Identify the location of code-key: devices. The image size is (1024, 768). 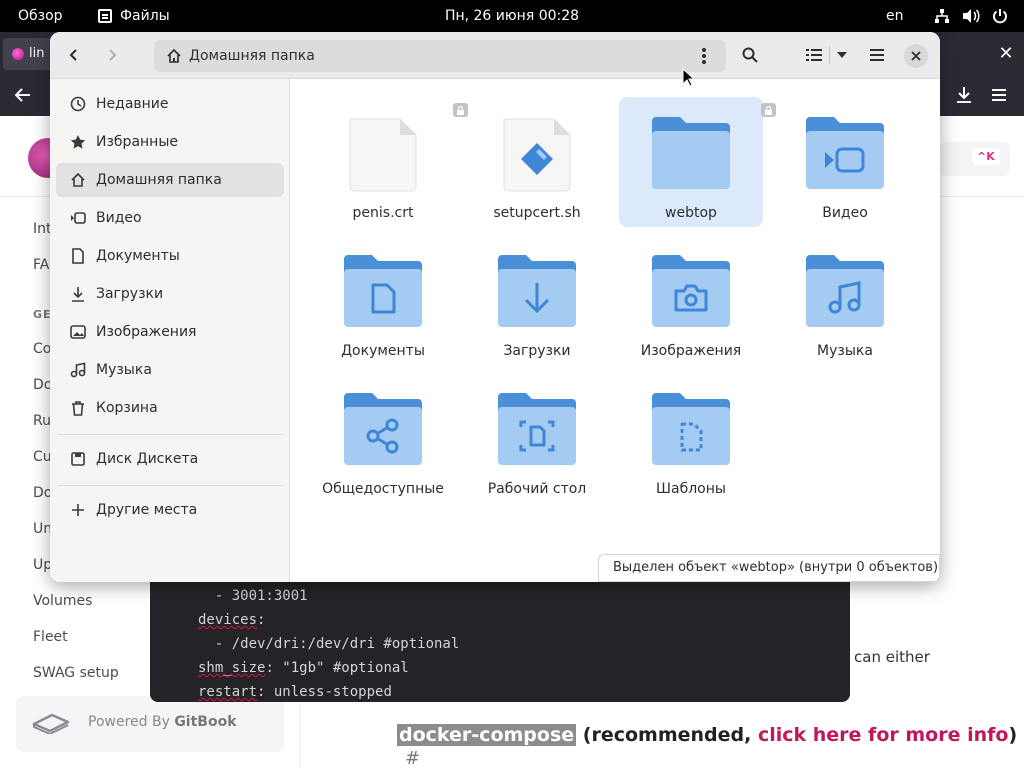
(228, 620).